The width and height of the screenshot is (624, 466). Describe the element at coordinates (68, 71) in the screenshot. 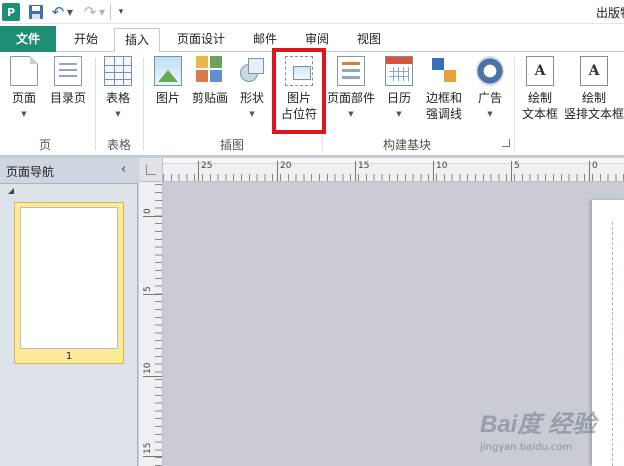

I see `catalog-icon` at that location.